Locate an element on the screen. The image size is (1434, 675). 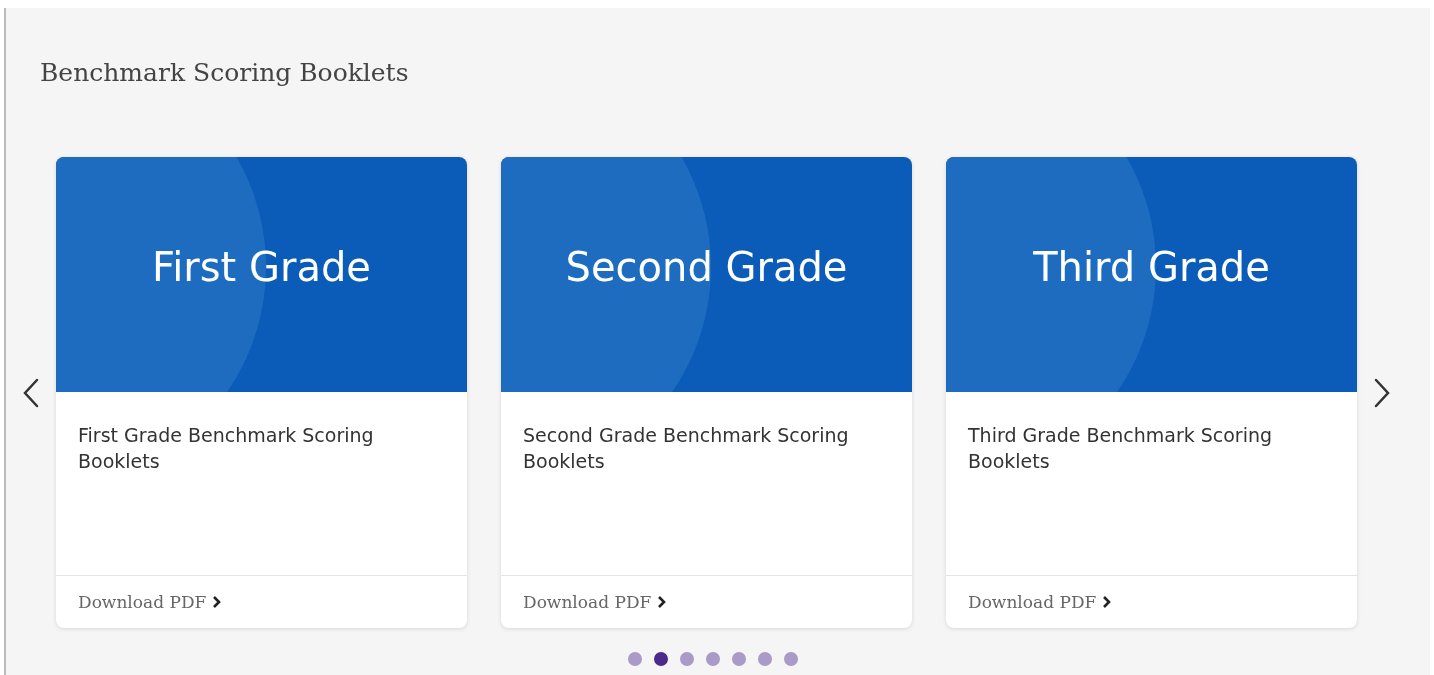
chevron-left-icon is located at coordinates (31, 392).